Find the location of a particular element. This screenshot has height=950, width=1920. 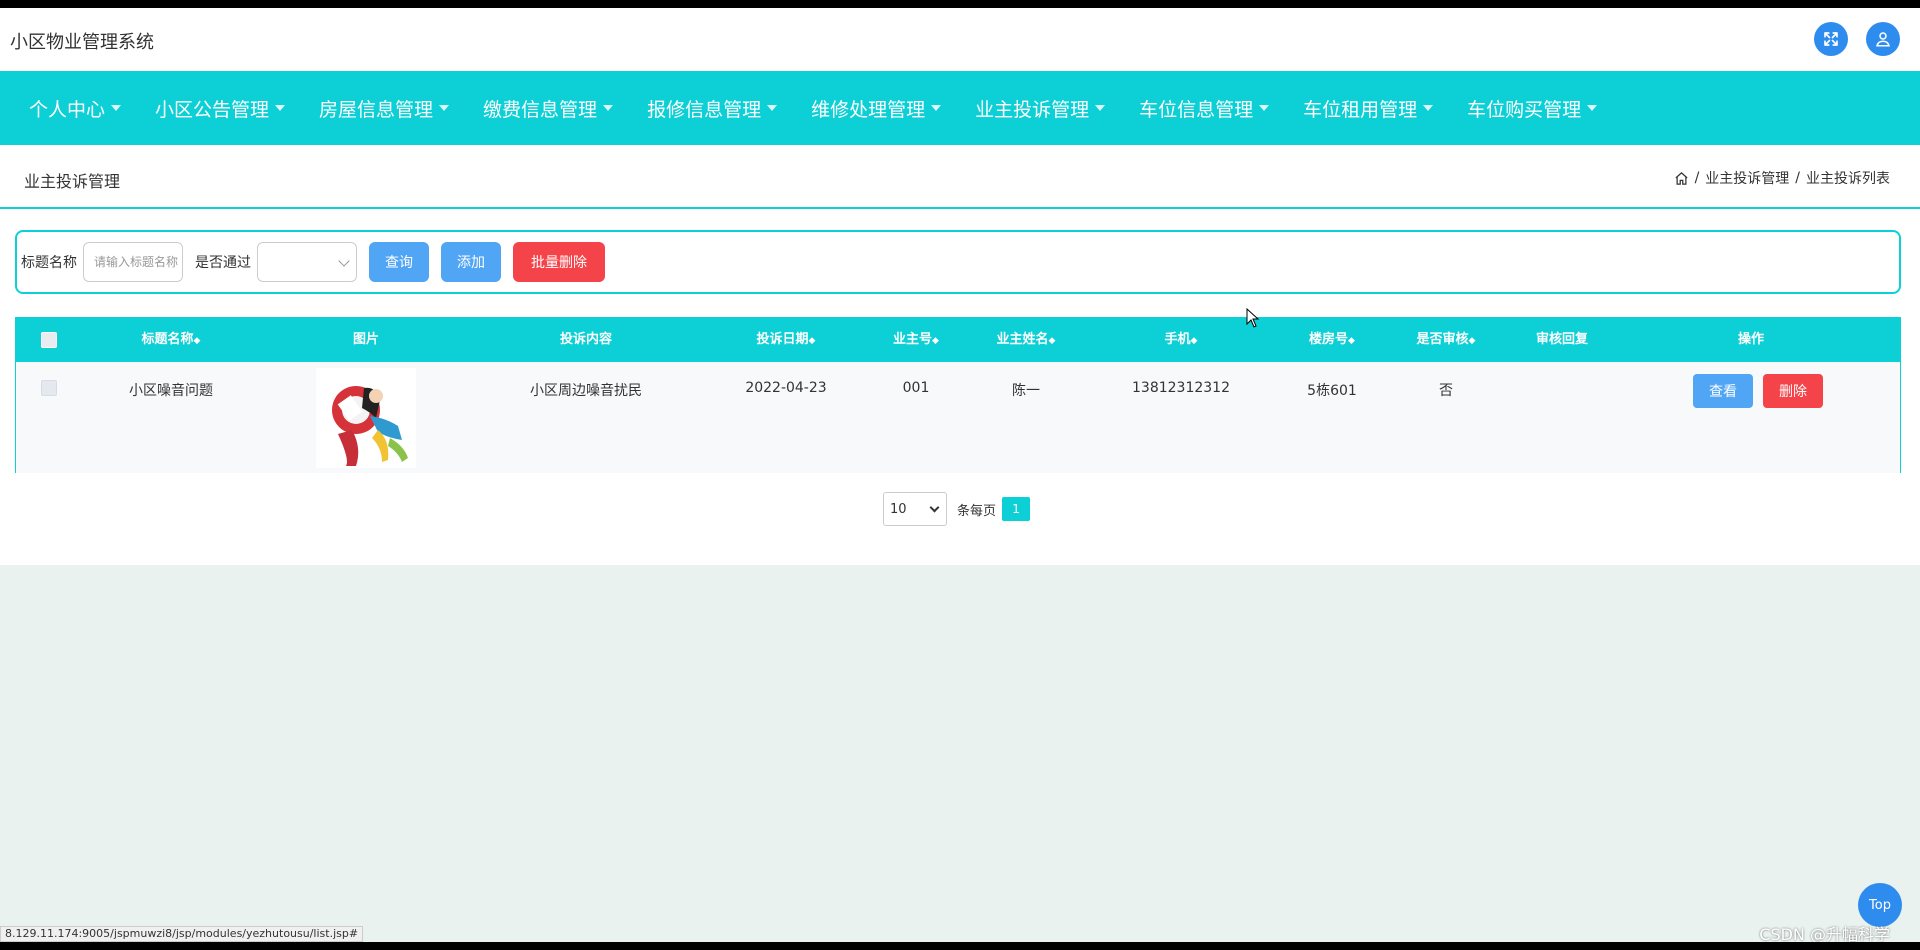

nav-item-repair-report: 报修信息管理 is located at coordinates (712, 108).